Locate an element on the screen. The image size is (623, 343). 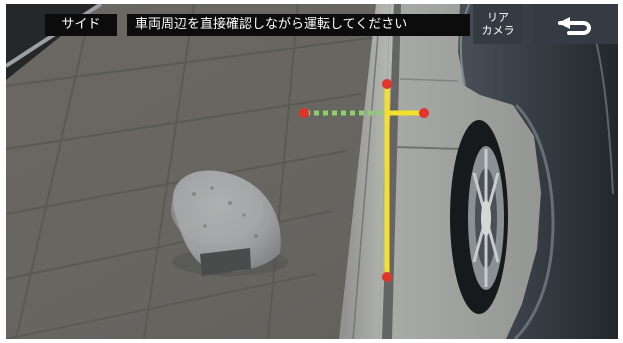
back-button is located at coordinates (575, 24).